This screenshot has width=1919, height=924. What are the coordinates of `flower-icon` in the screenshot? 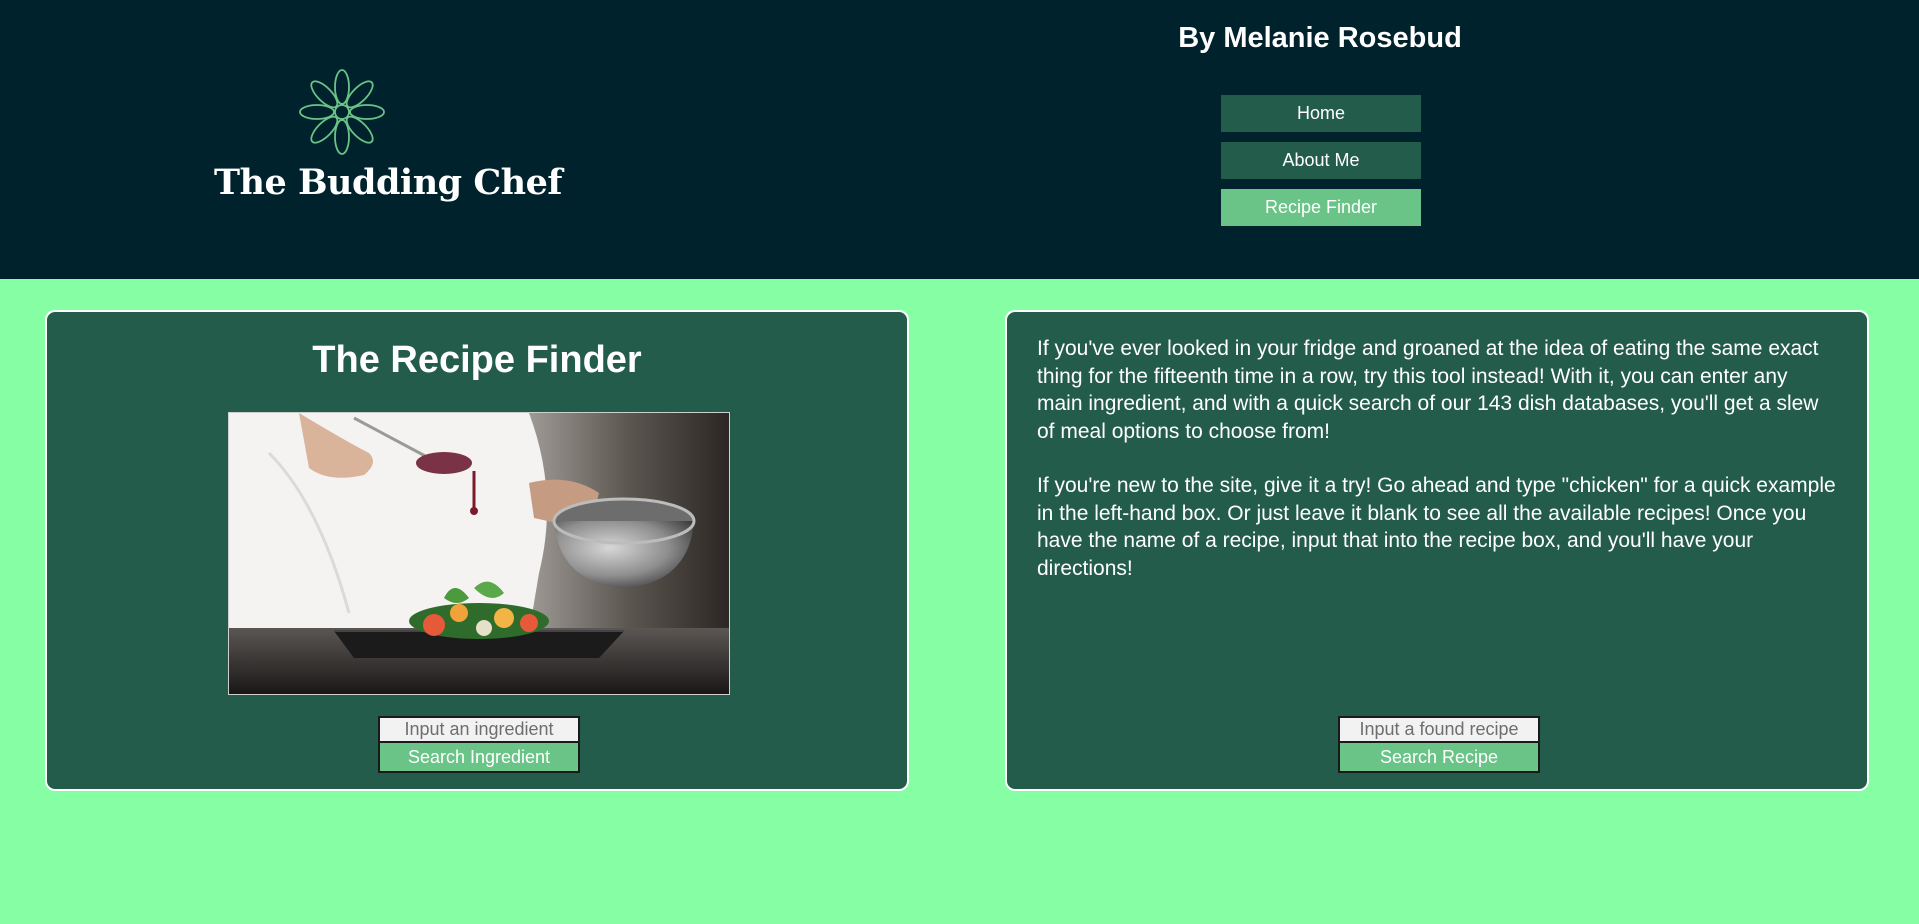 It's located at (342, 112).